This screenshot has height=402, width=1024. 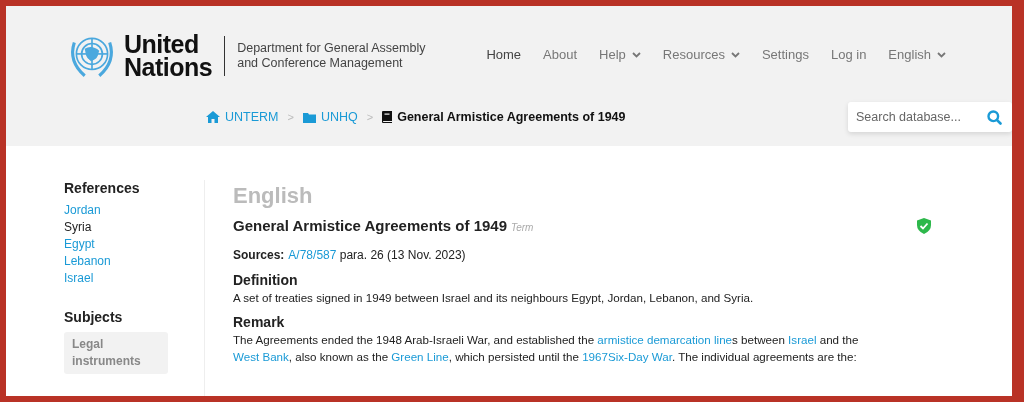 I want to click on remark-link: Israel, so click(x=802, y=339).